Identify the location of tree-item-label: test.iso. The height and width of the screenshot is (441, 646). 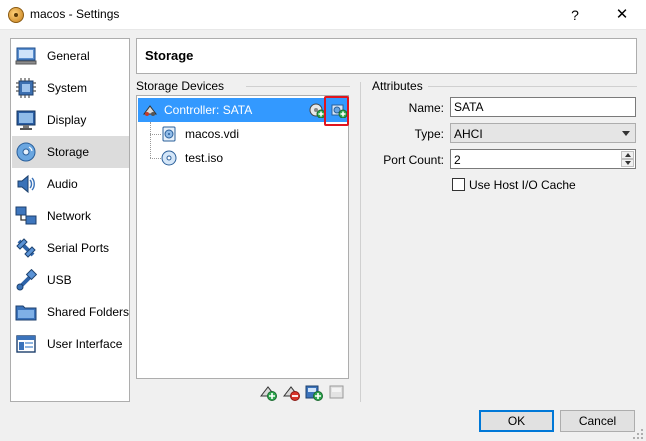
(204, 158).